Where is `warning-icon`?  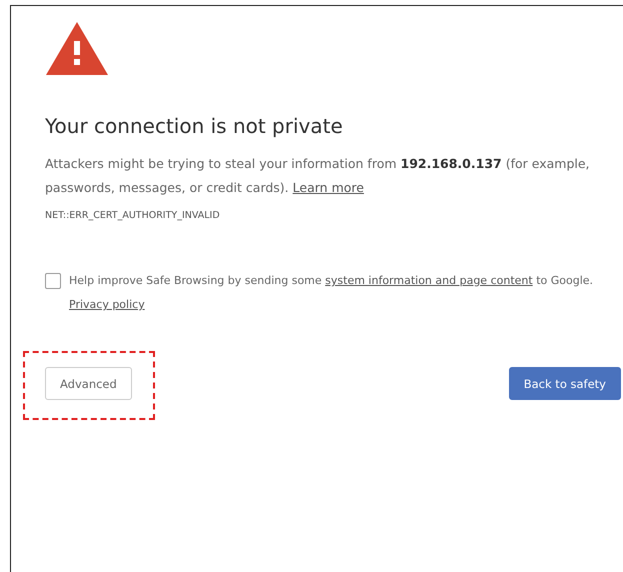 warning-icon is located at coordinates (77, 48).